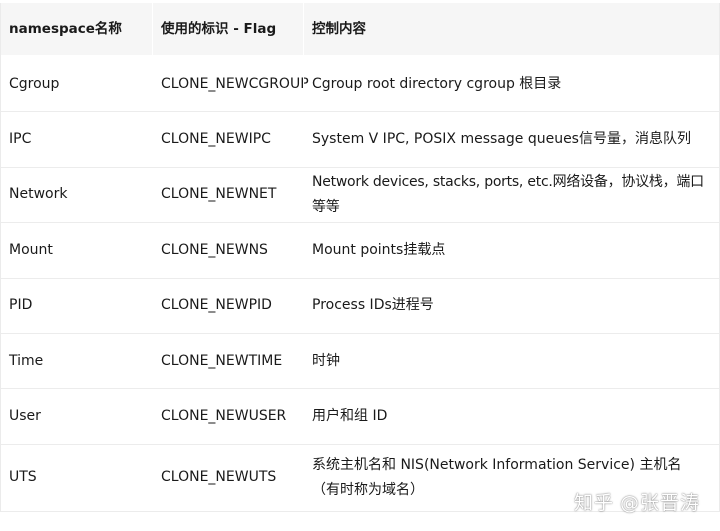  What do you see at coordinates (511, 361) in the screenshot?
I see `content-cell: 时钟` at bounding box center [511, 361].